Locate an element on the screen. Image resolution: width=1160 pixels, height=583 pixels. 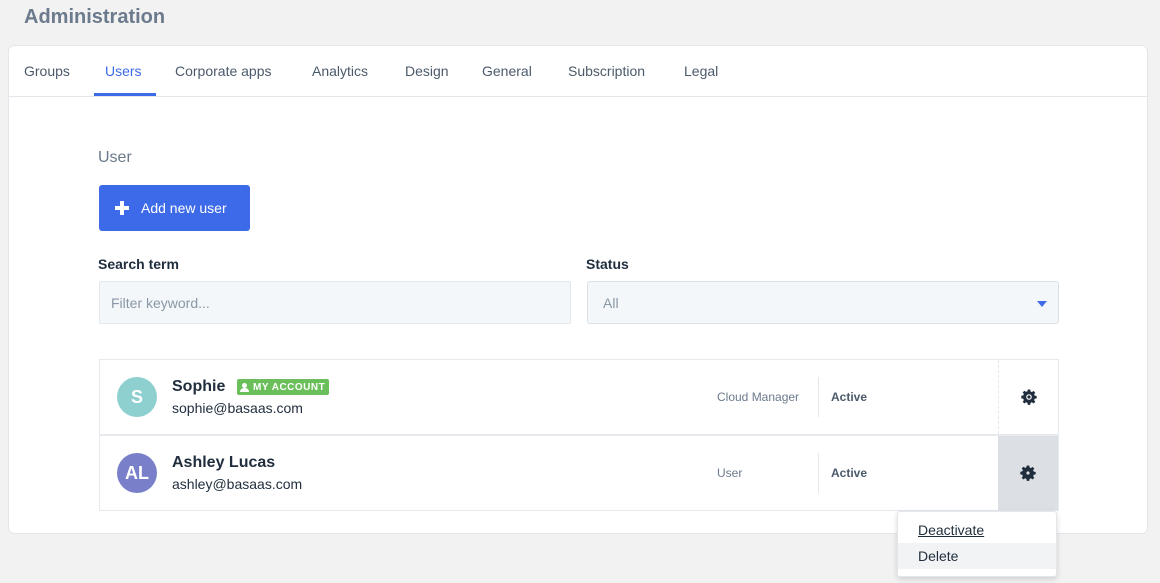
tab-corporate-apps: Corporate apps is located at coordinates (223, 71).